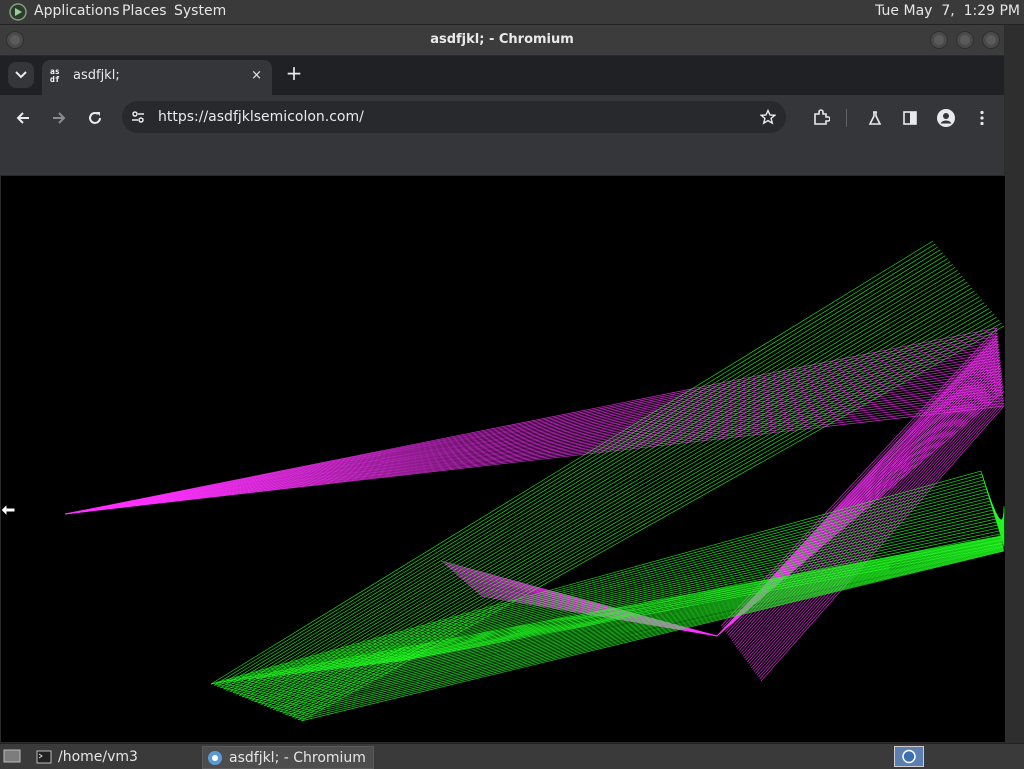 The image size is (1024, 769). I want to click on window-title: asdfjkl; - Chromium, so click(502, 39).